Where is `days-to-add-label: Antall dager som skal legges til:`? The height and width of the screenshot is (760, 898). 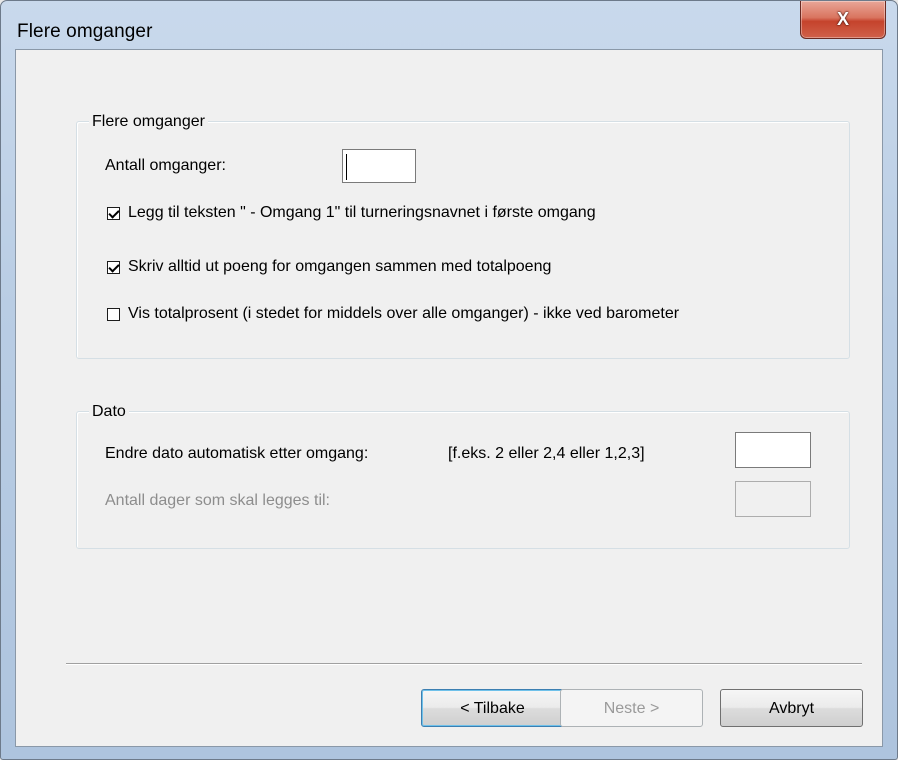
days-to-add-label: Antall dager som skal legges til: is located at coordinates (217, 500).